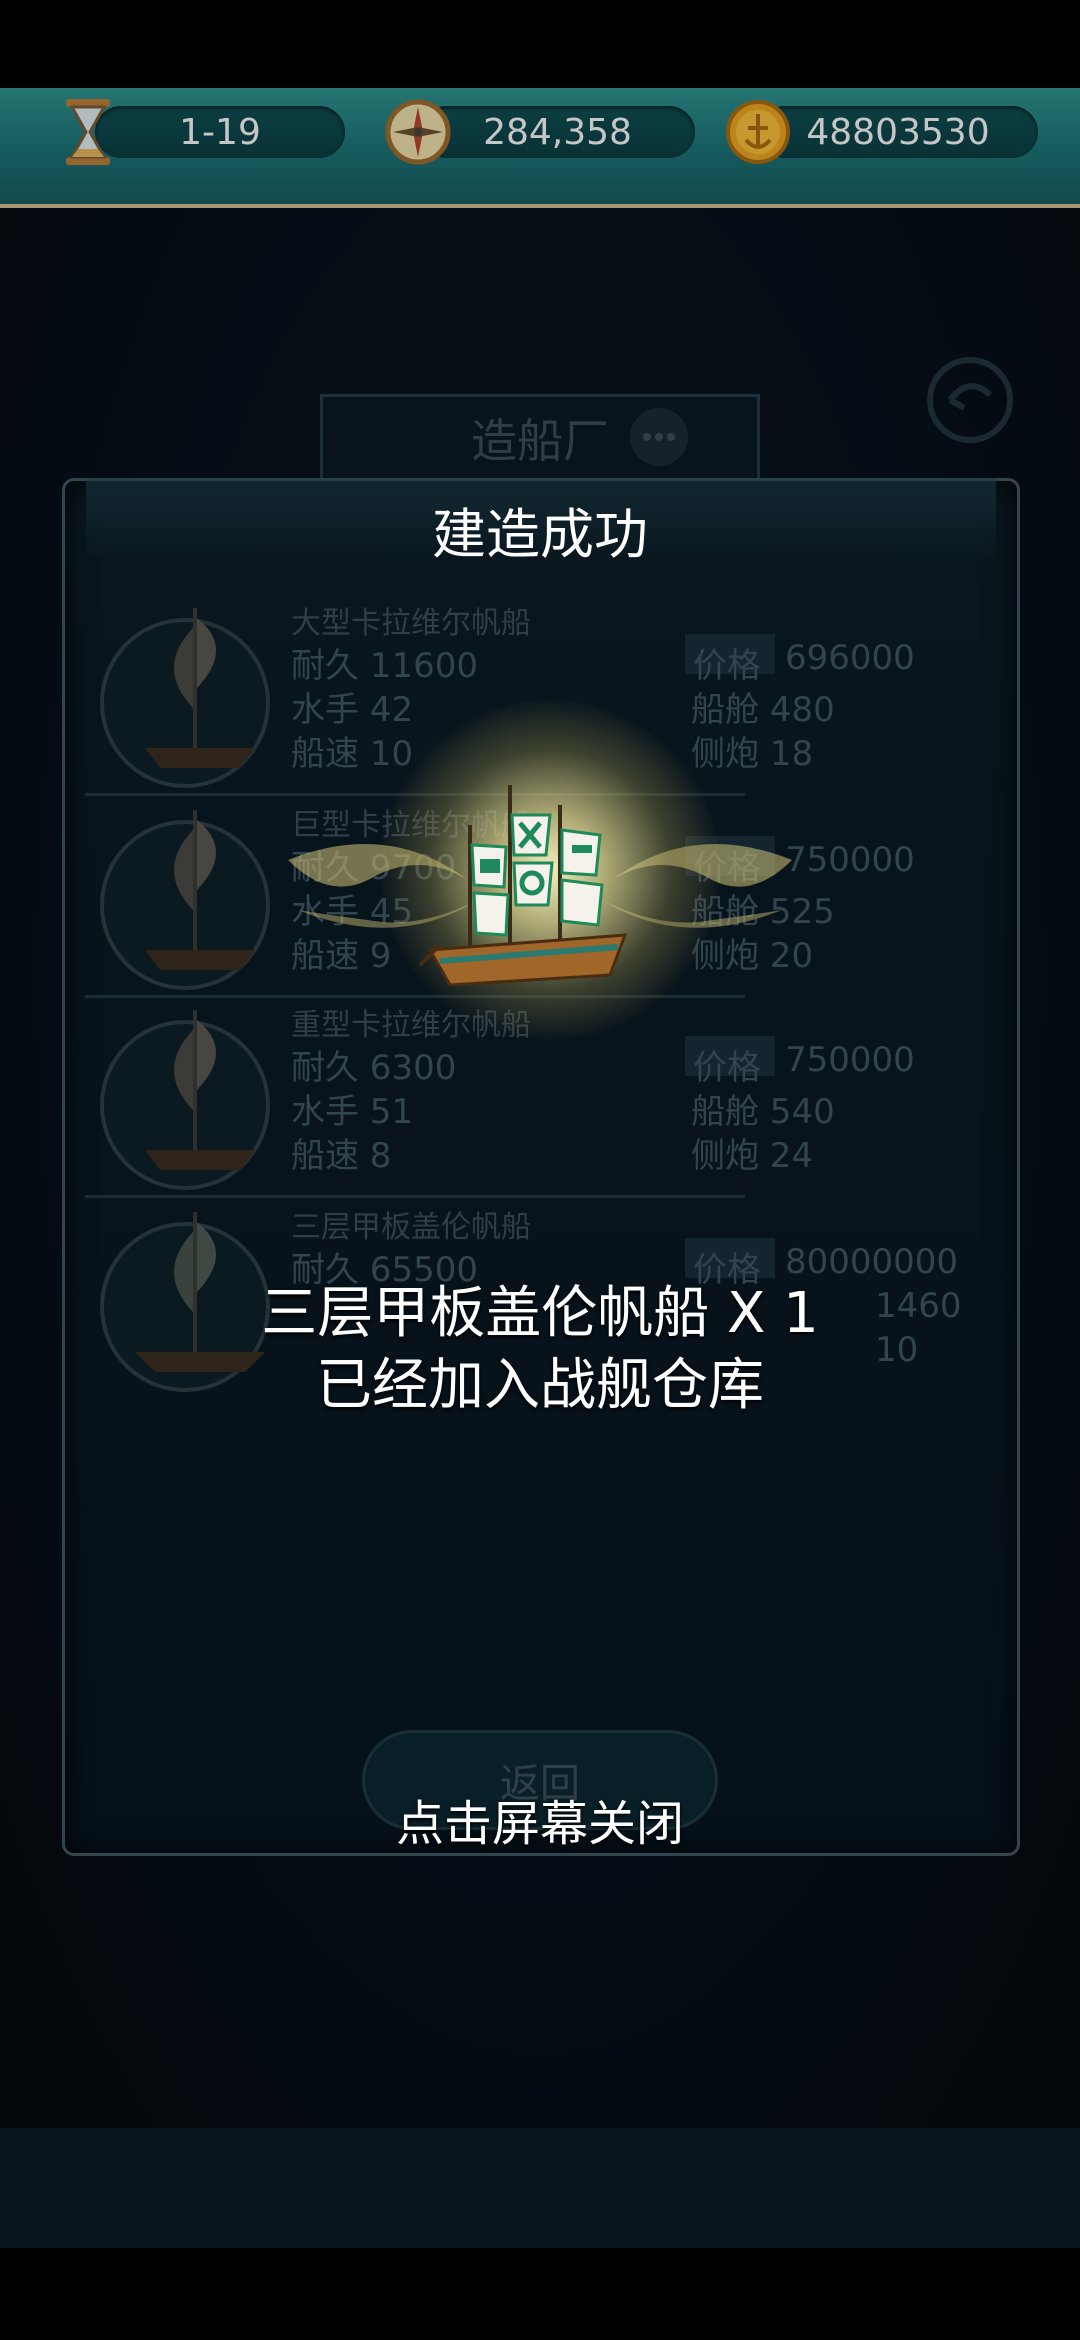 This screenshot has height=2340, width=1080. I want to click on galleon-ship-icon, so click(523, 886).